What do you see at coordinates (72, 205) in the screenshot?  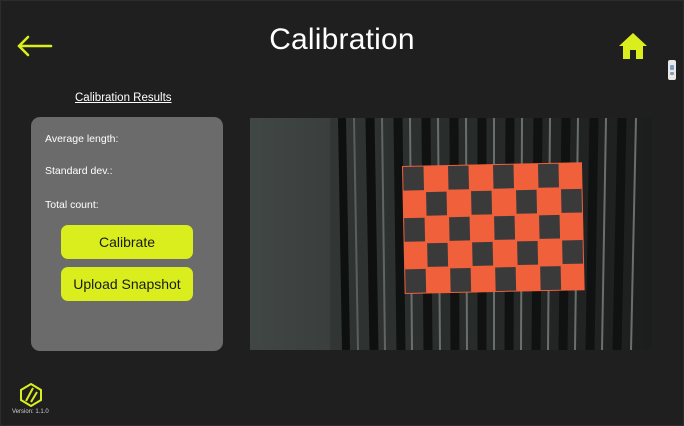 I see `total-count-label: Total count:` at bounding box center [72, 205].